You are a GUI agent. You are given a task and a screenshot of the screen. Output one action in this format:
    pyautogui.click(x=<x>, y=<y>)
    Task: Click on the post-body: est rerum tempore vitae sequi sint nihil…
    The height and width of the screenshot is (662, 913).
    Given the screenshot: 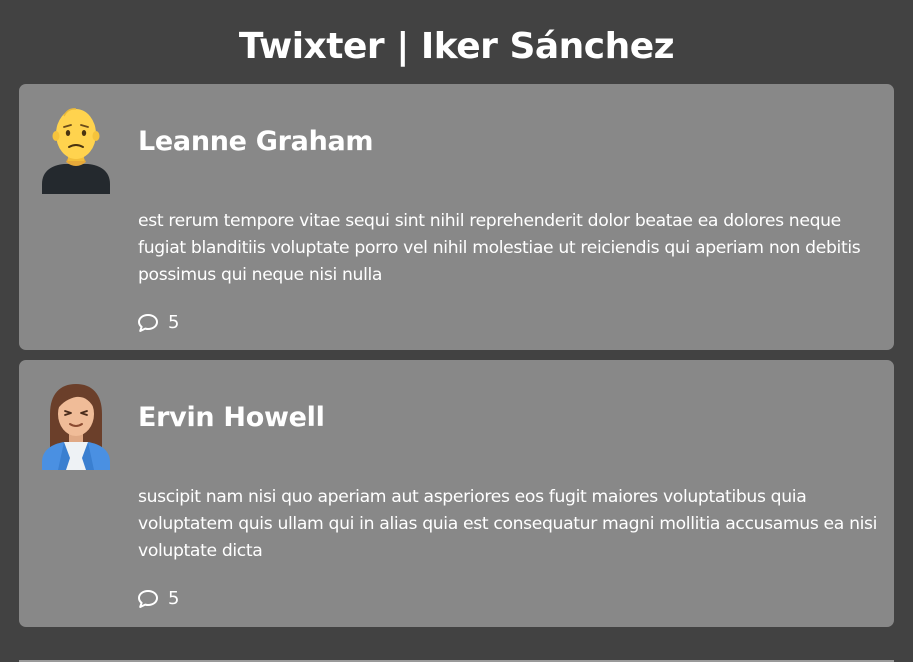 What is the action you would take?
    pyautogui.click(x=499, y=248)
    